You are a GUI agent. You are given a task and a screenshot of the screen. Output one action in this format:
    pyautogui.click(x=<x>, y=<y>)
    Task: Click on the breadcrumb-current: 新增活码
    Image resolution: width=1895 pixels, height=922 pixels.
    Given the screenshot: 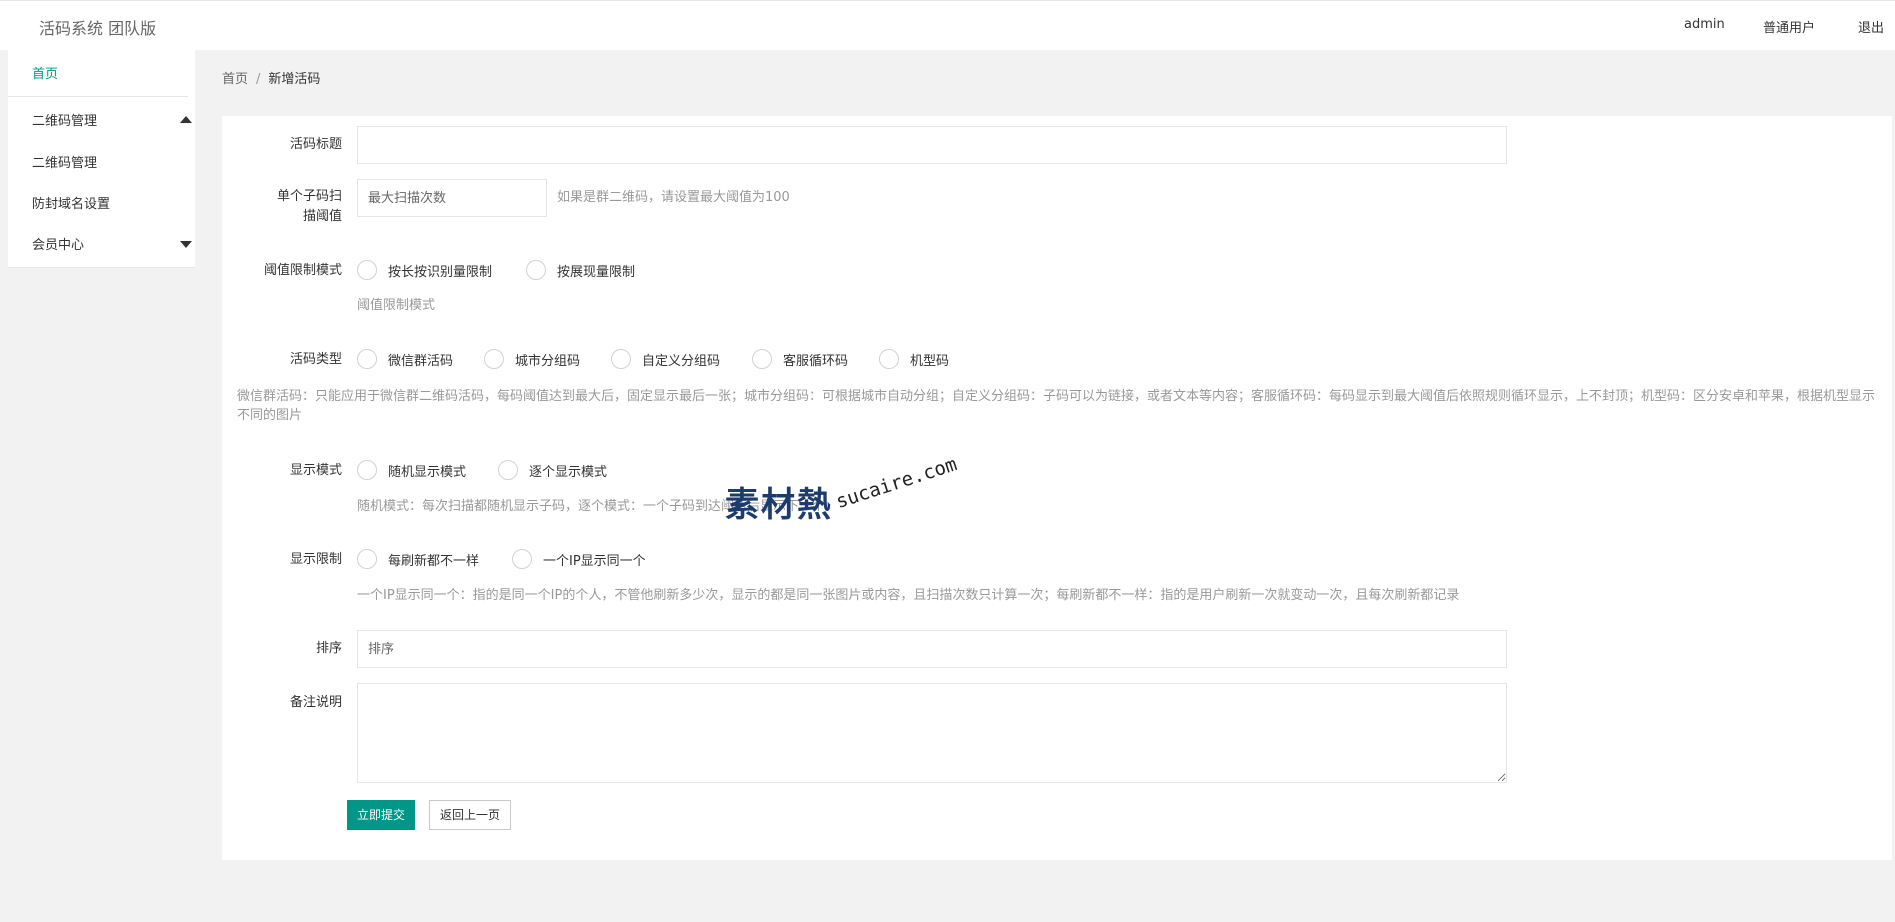 What is the action you would take?
    pyautogui.click(x=294, y=79)
    